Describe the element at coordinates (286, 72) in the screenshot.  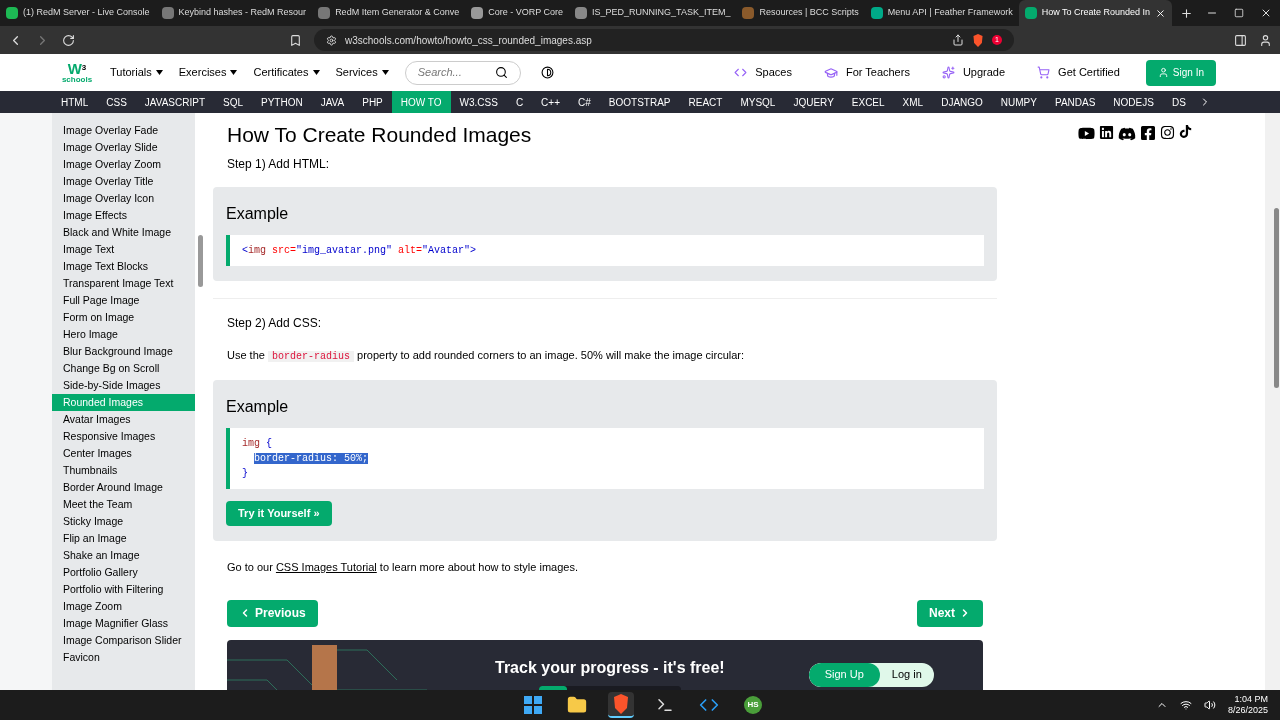
I see `nav-menu: Certificates` at that location.